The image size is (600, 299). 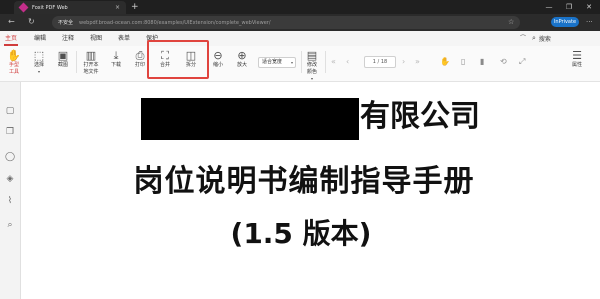 I want to click on tab-close-icon: ×, so click(x=117, y=7).